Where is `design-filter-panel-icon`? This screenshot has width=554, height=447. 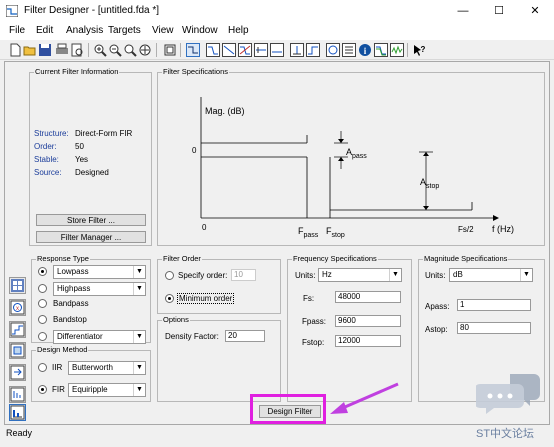 design-filter-panel-icon is located at coordinates (17, 285).